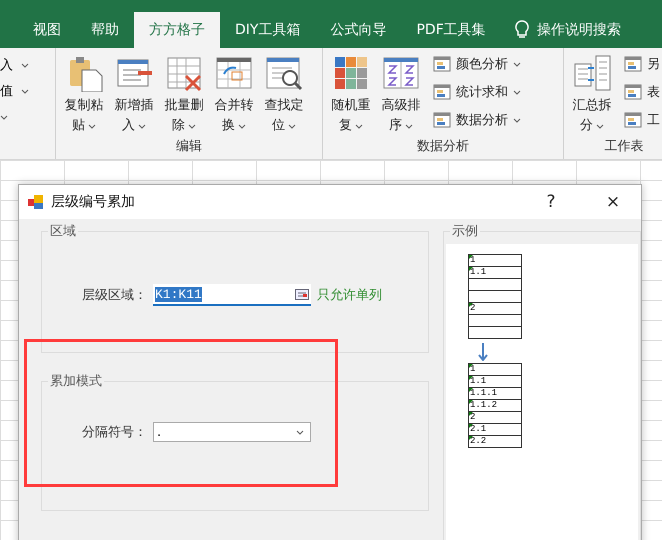 The image size is (662, 540). Describe the element at coordinates (477, 120) in the screenshot. I see `menu-button: 数据分析` at that location.